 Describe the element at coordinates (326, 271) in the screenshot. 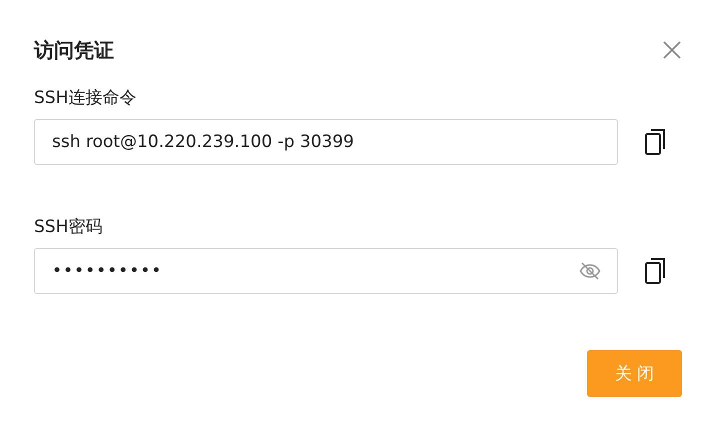

I see `input-field: ••••••••••` at that location.